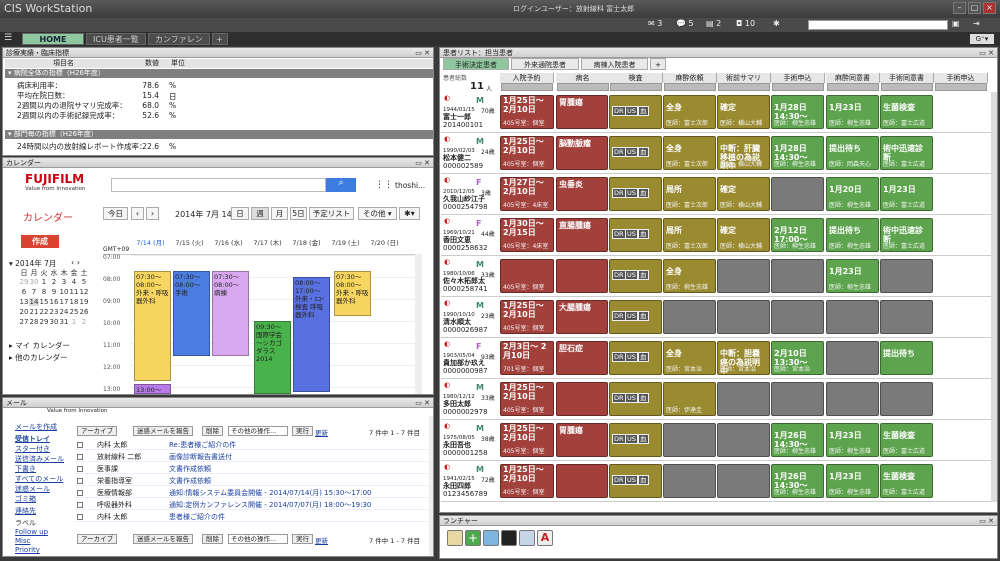 This screenshot has width=1000, height=561. What do you see at coordinates (527, 358) in the screenshot?
I see `admission-cell: 2月3日～ 2月10日 701号室：個室` at bounding box center [527, 358].